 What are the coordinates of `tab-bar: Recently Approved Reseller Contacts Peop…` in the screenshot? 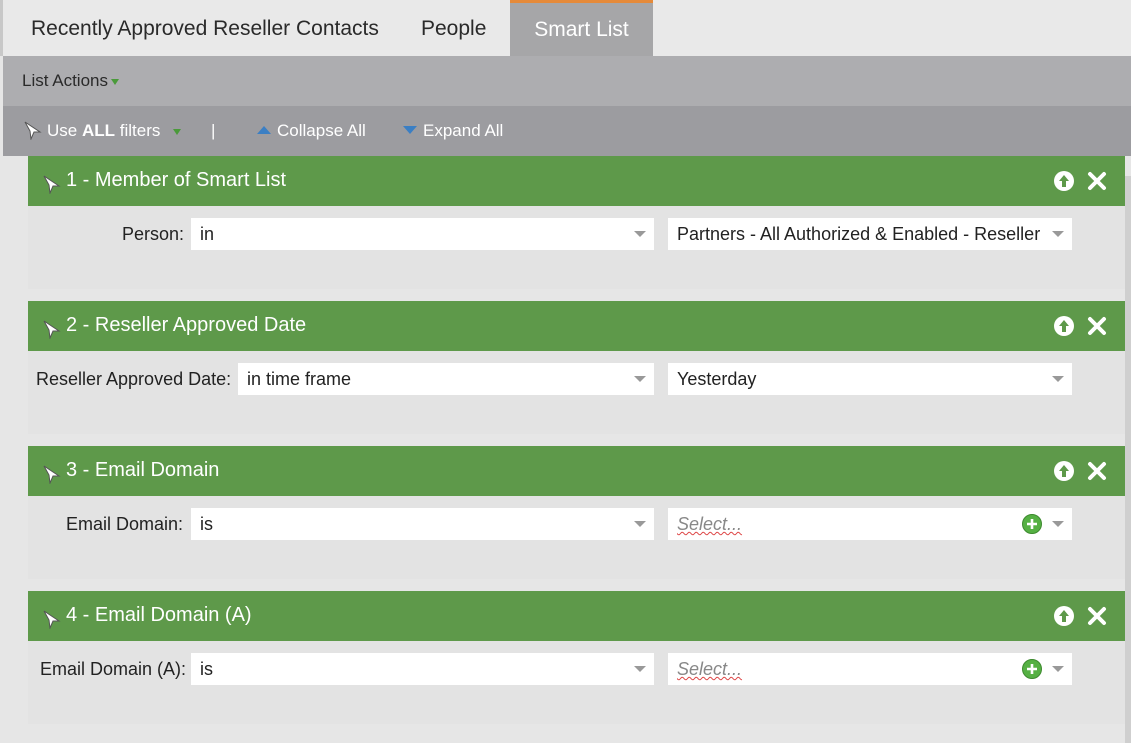 It's located at (565, 28).